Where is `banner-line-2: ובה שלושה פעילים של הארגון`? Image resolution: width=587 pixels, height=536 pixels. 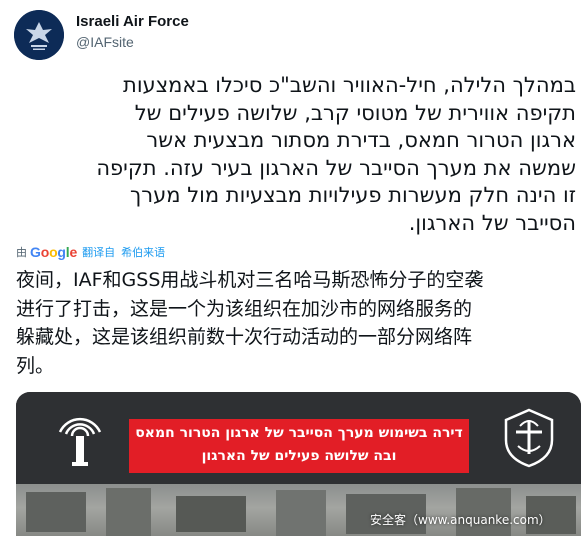 banner-line-2: ובה שלושה פעילים של הארגון is located at coordinates (299, 456).